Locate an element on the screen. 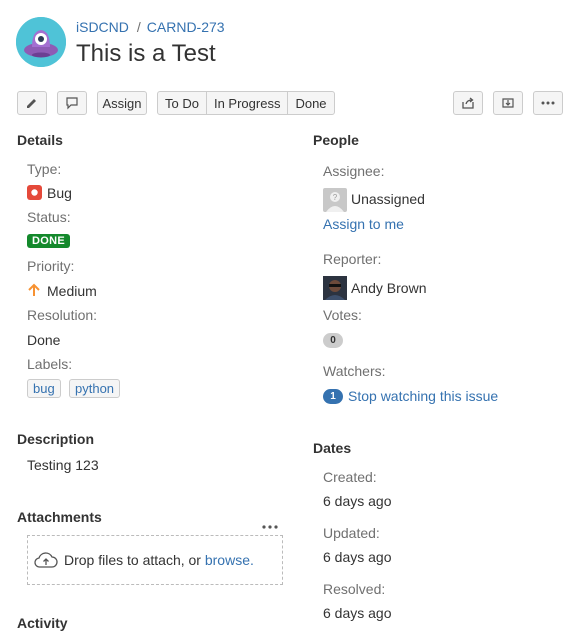 The height and width of the screenshot is (631, 584). assignee-value: Unassigned is located at coordinates (388, 199).